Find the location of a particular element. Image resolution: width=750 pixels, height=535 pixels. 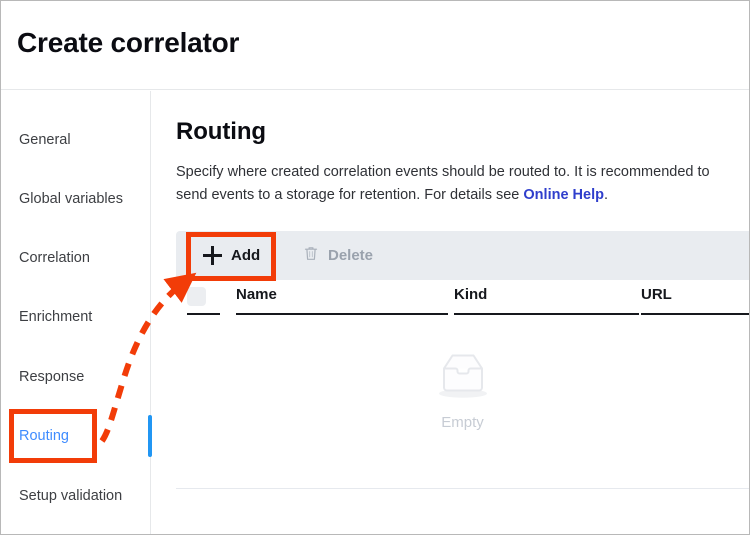

sidebar-item-setup-validation: Setup validation is located at coordinates (70, 496).